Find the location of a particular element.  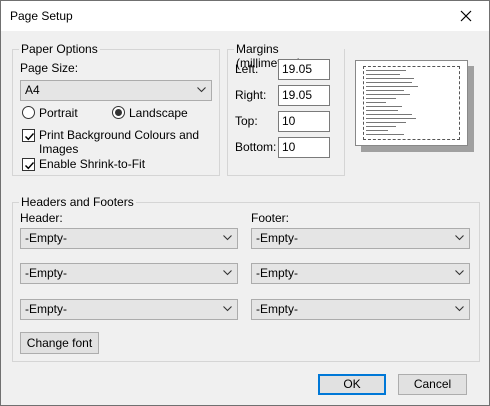

header-dropdown-1: -Empty- is located at coordinates (129, 238).